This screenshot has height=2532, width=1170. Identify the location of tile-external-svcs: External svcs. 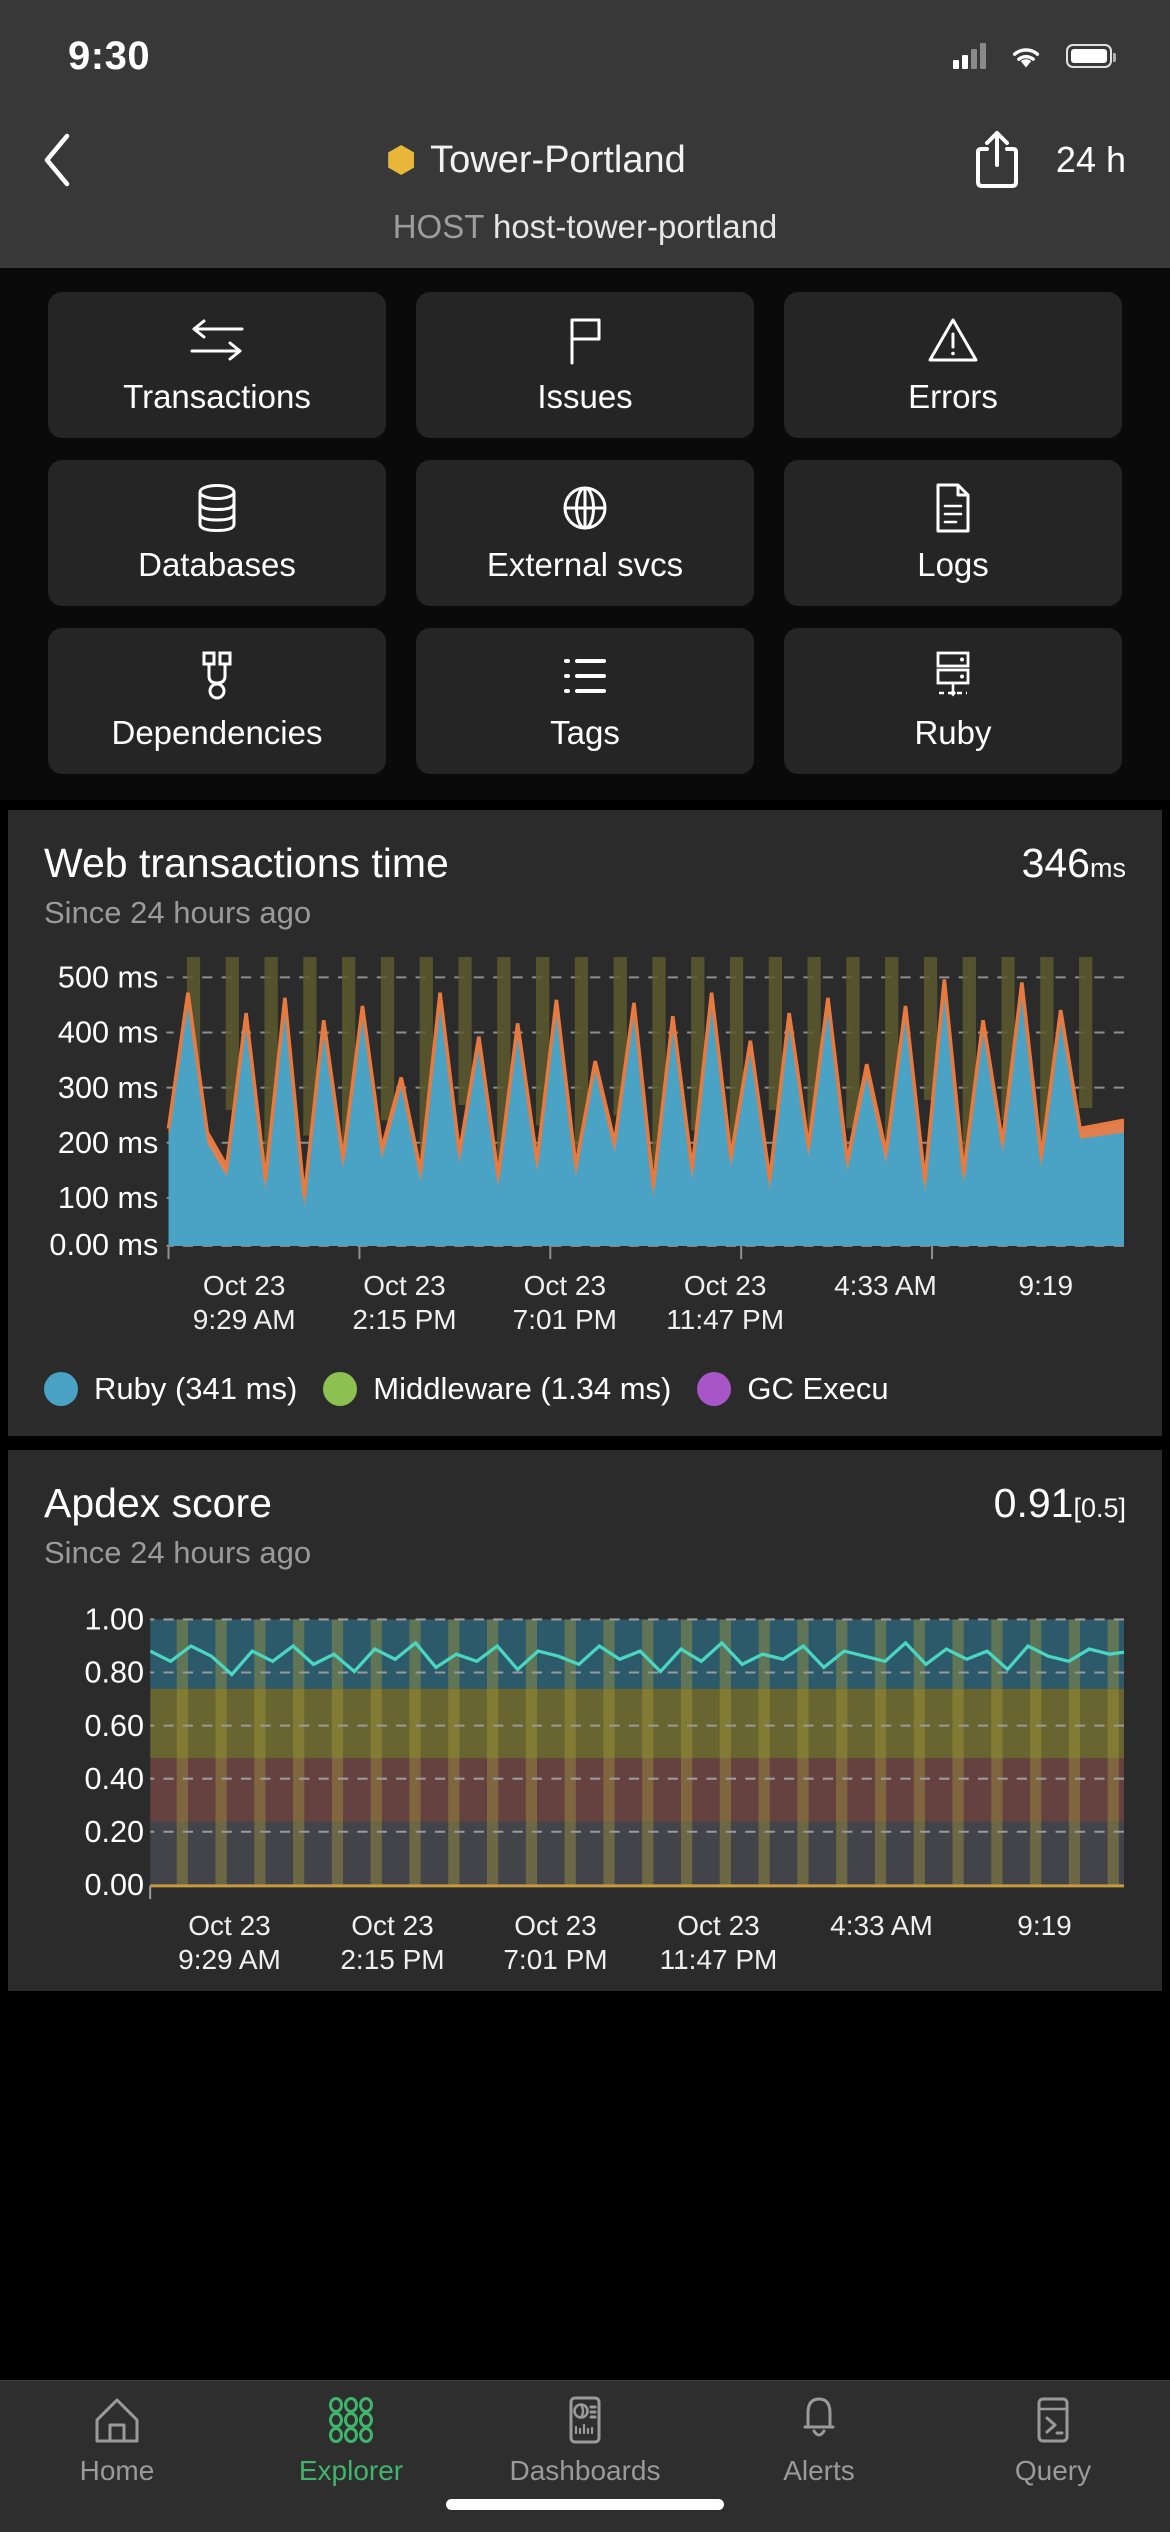
(585, 533).